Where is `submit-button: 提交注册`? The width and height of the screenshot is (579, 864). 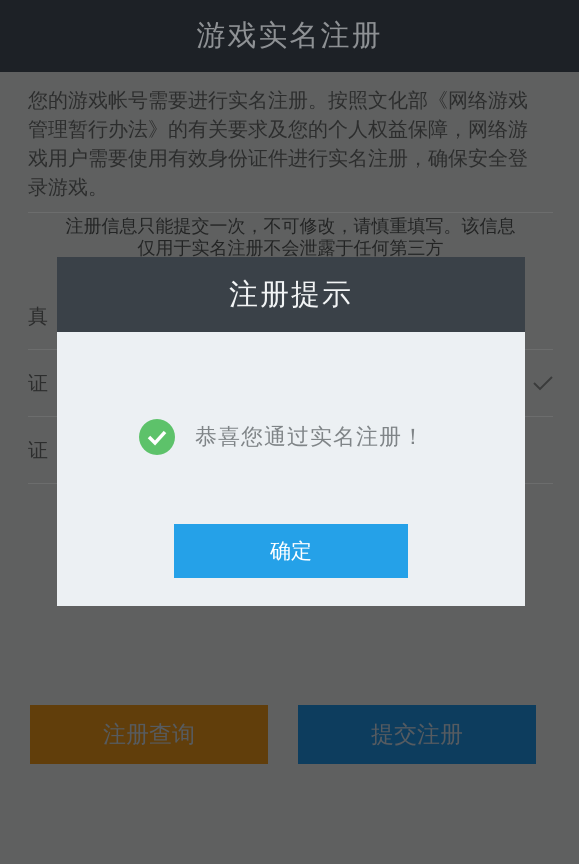
submit-button: 提交注册 is located at coordinates (417, 734).